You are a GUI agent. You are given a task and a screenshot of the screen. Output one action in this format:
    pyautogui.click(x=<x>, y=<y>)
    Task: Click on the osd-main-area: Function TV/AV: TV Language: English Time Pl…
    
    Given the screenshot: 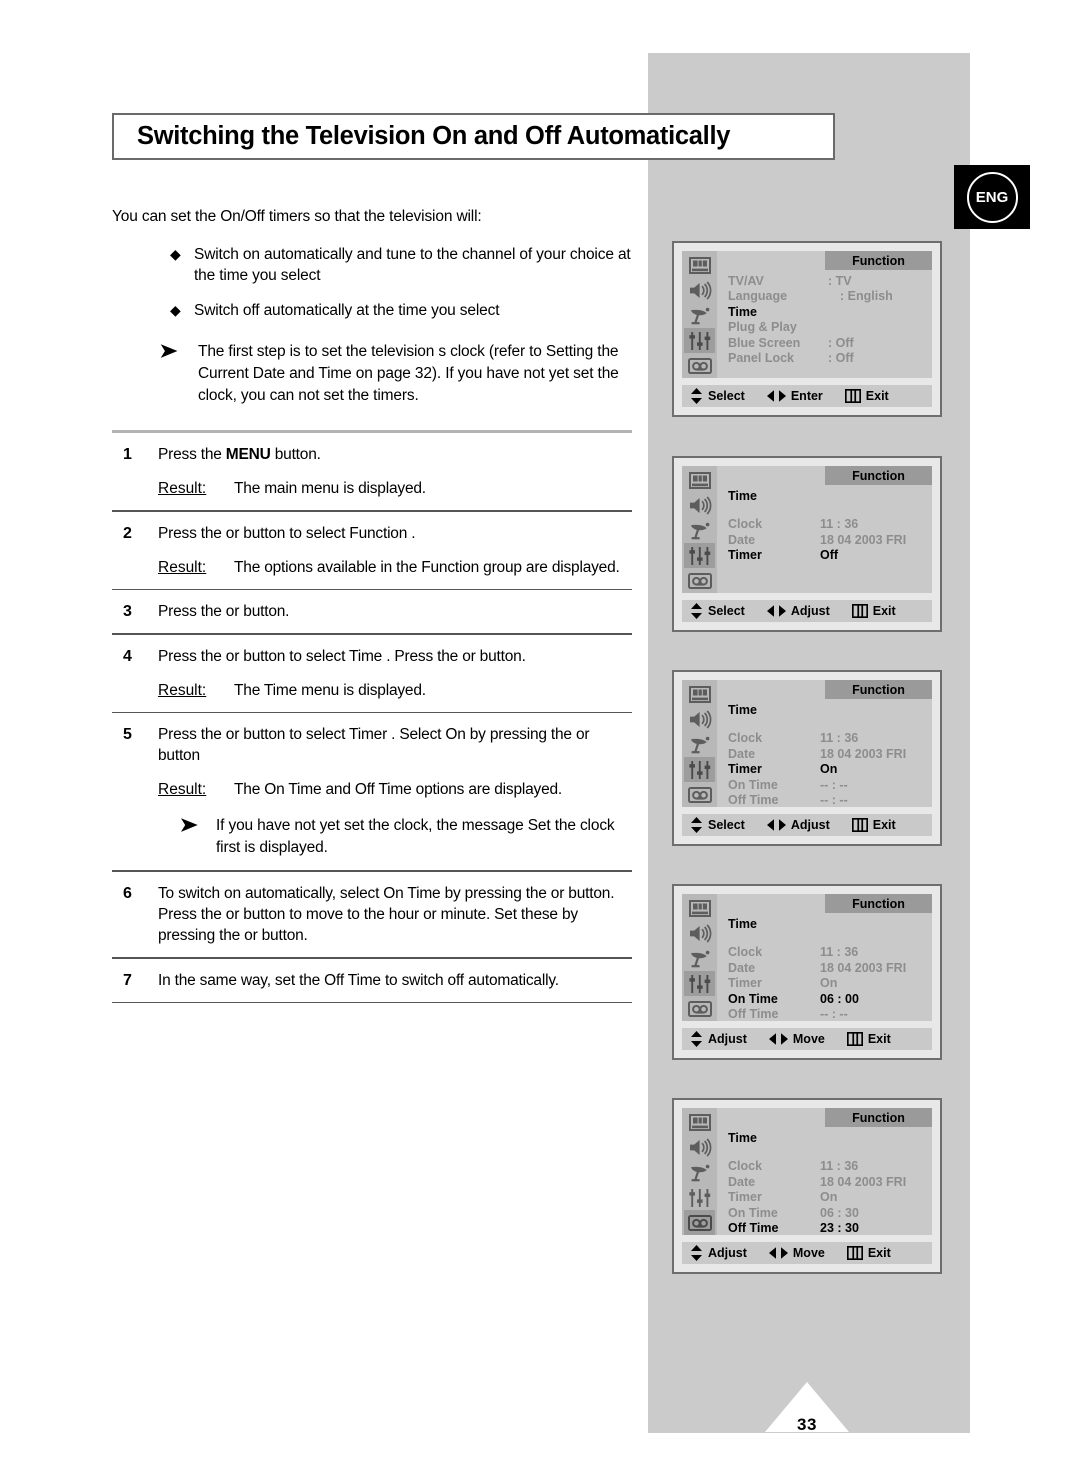 What is the action you would take?
    pyautogui.click(x=824, y=314)
    